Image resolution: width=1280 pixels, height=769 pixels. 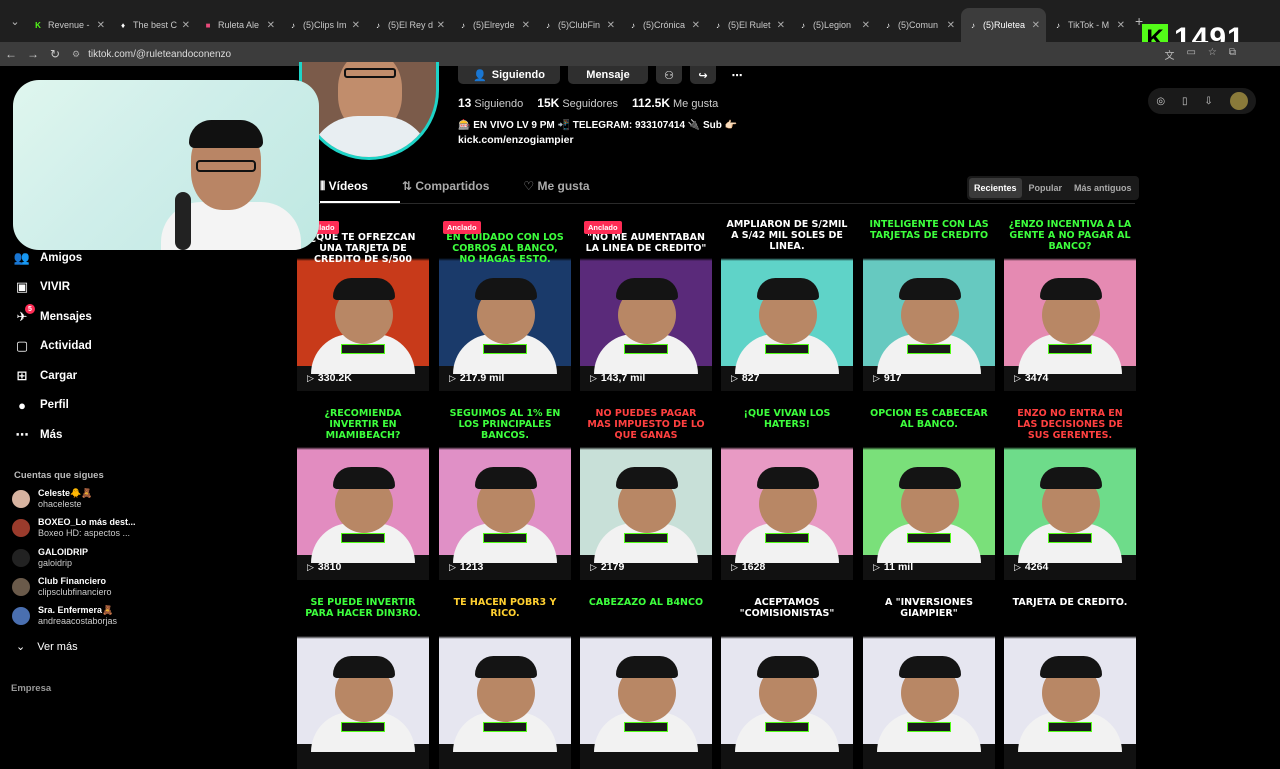 I want to click on sort-recent-button: Recientes, so click(x=995, y=188).